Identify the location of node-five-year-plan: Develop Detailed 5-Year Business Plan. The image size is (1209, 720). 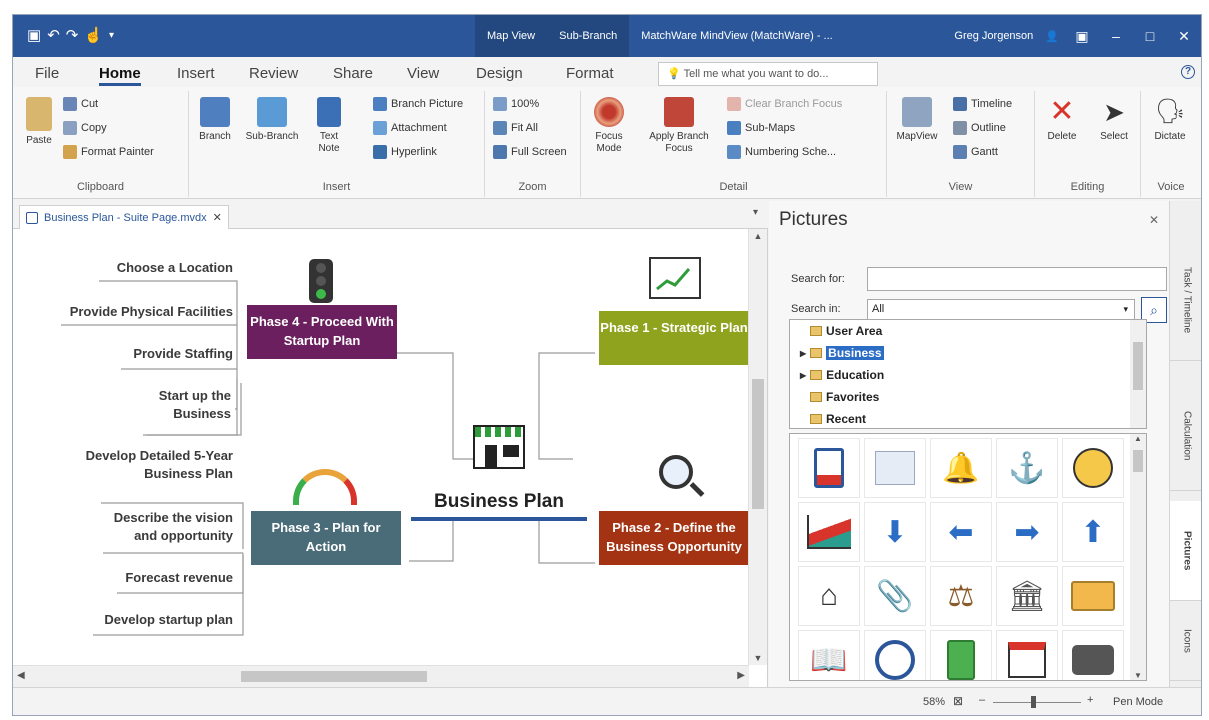
(158, 465).